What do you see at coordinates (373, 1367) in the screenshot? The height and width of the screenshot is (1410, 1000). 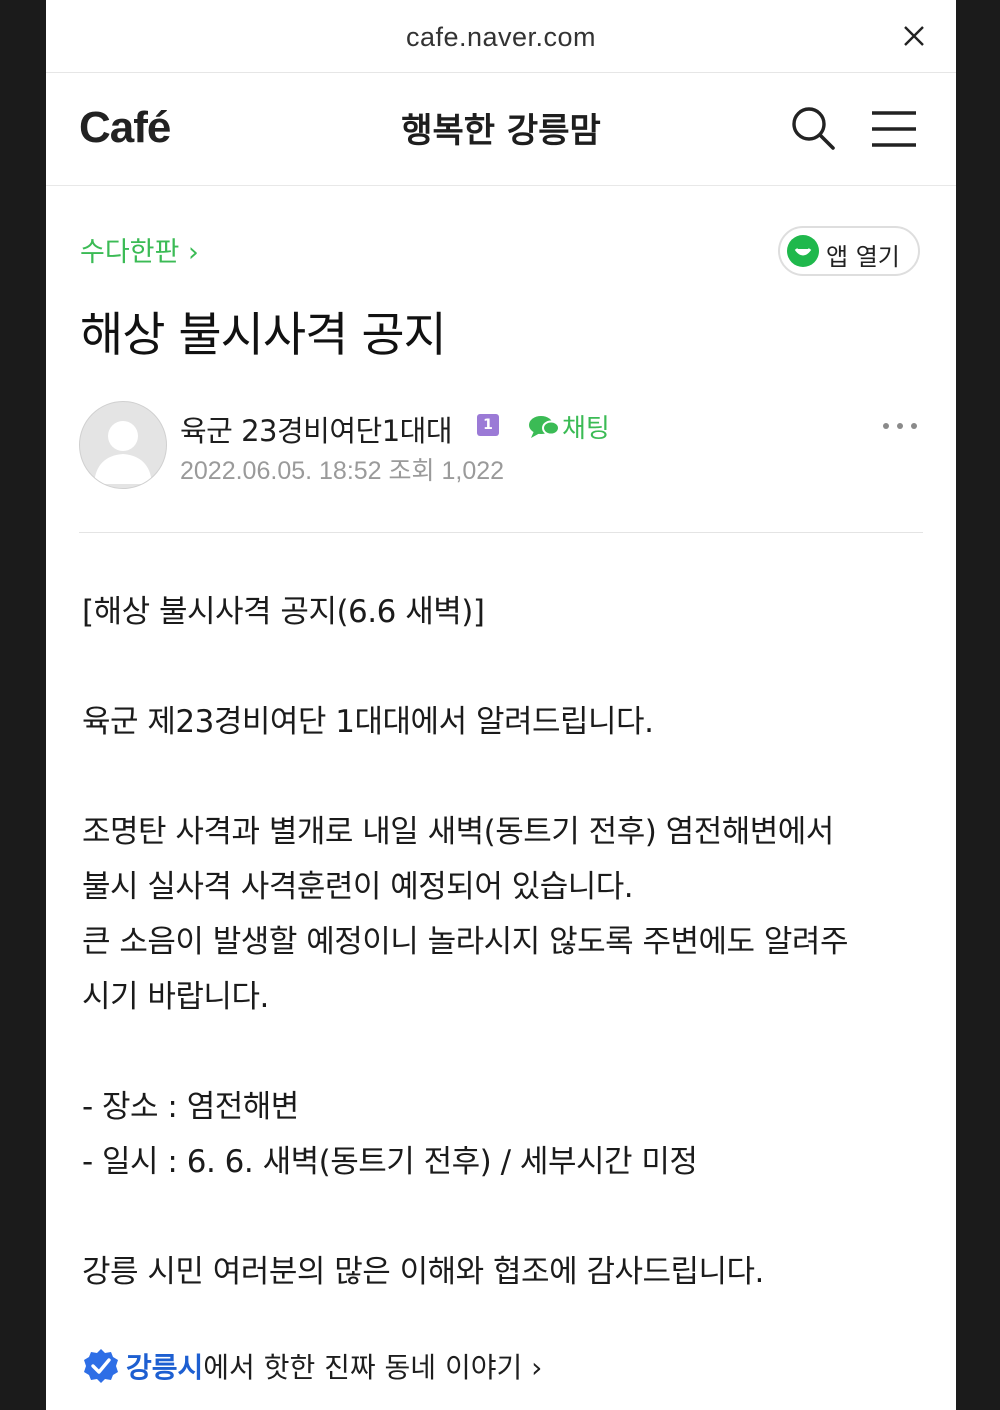 I see `local-banner-text: 에서 핫한 진짜 동네 이야기 ›` at bounding box center [373, 1367].